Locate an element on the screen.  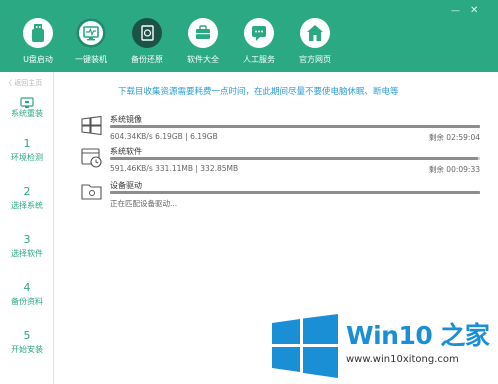
nav-official-site: 官方网页 is located at coordinates (315, 44).